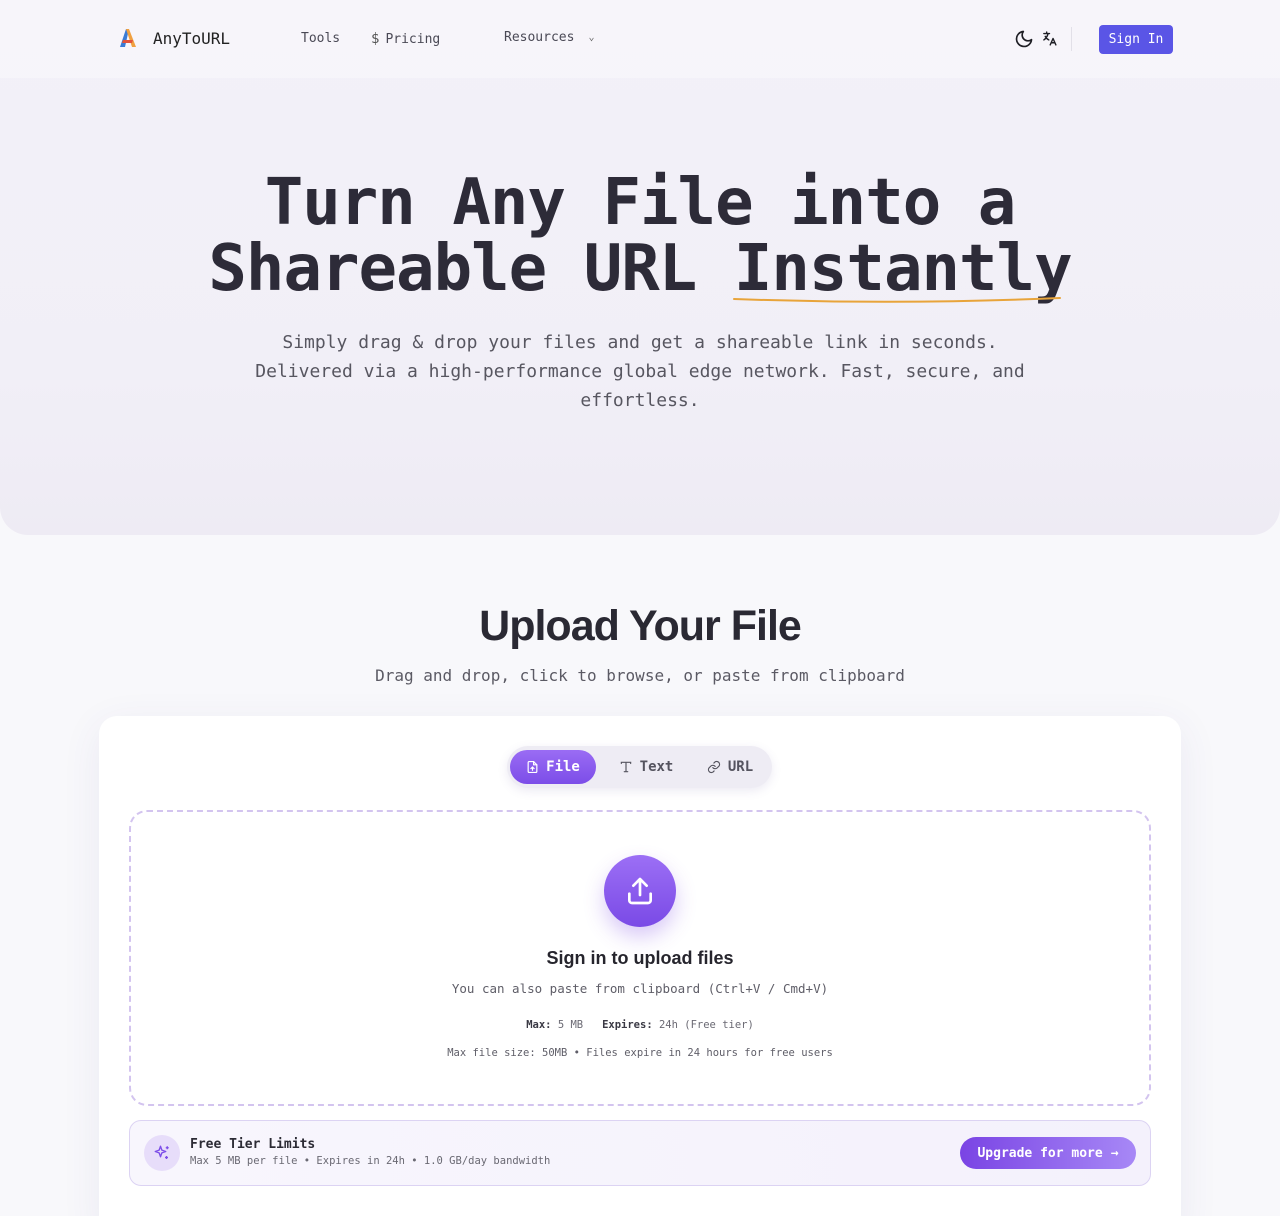  What do you see at coordinates (162, 1153) in the screenshot?
I see `sparkles-icon` at bounding box center [162, 1153].